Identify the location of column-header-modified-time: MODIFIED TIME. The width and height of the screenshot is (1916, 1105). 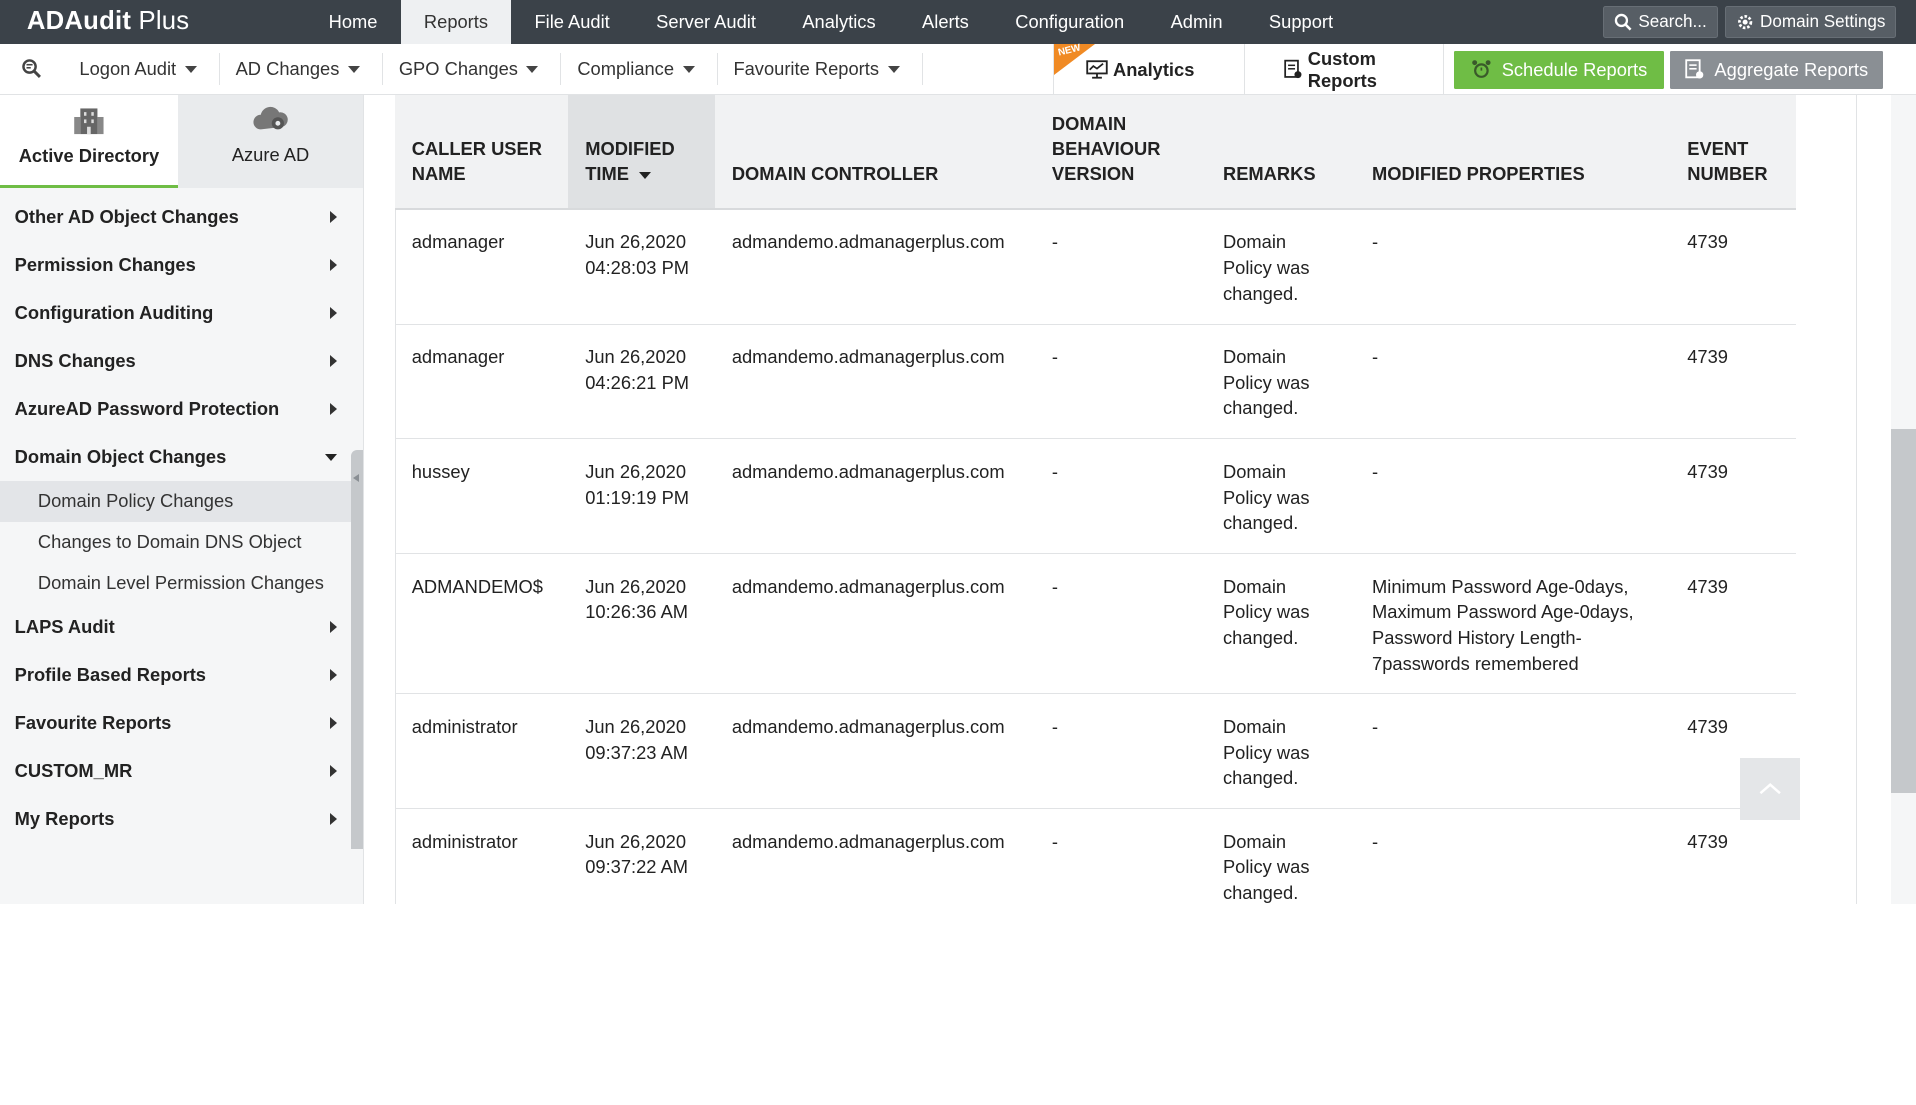
(641, 152).